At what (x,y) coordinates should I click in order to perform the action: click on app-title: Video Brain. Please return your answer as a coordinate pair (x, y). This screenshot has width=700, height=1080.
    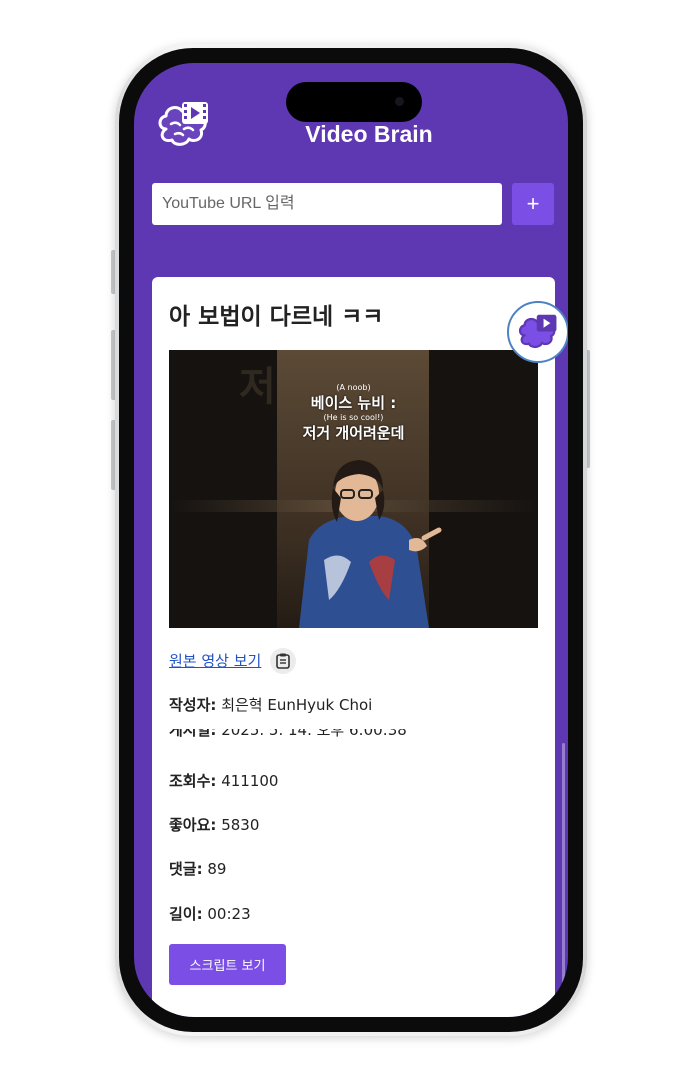
    Looking at the image, I should click on (369, 134).